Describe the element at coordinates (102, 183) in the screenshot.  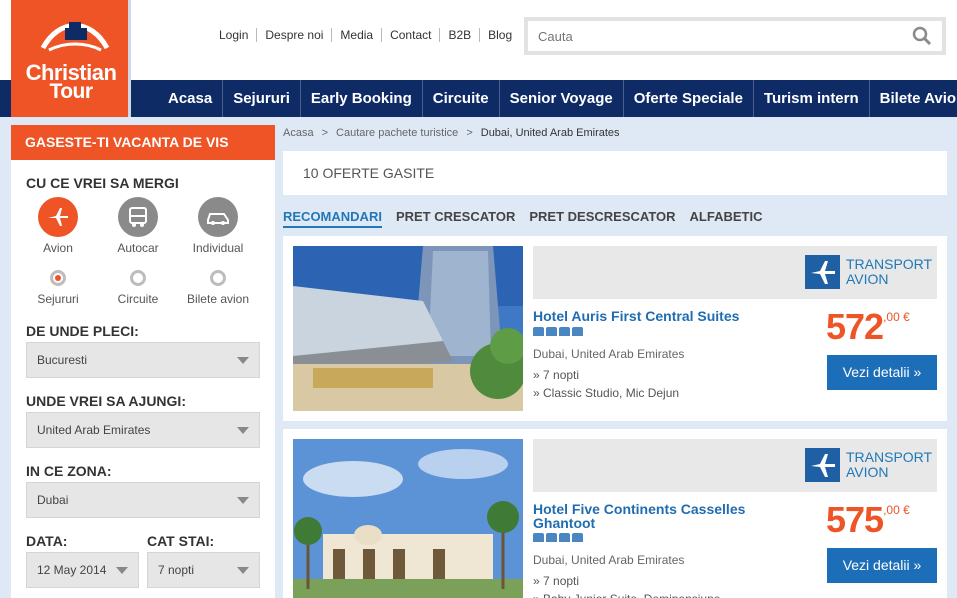
I see `transport-label: CU CE VREI SA MERGI` at that location.